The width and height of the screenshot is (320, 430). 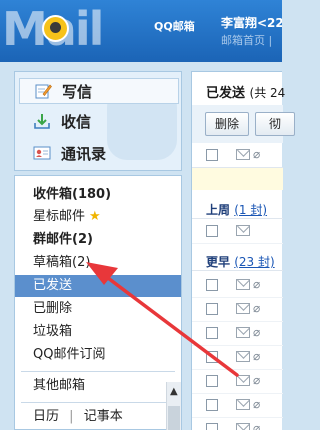 What do you see at coordinates (53, 331) in the screenshot?
I see `folder-spam-label: 垃圾箱` at bounding box center [53, 331].